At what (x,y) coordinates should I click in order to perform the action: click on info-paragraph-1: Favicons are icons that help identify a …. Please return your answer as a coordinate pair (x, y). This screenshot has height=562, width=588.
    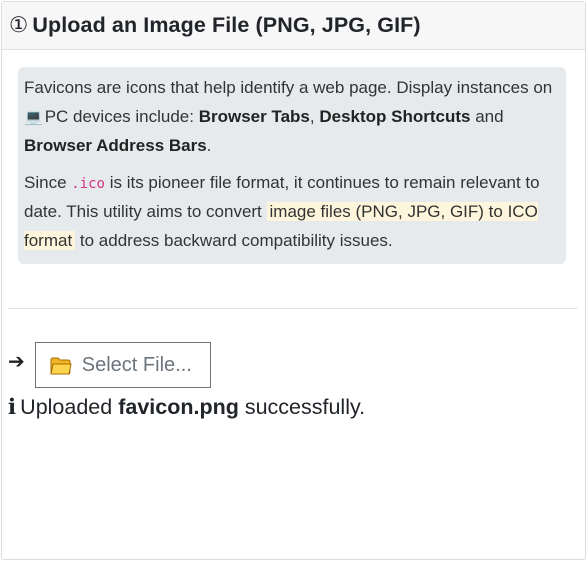
    Looking at the image, I should click on (292, 117).